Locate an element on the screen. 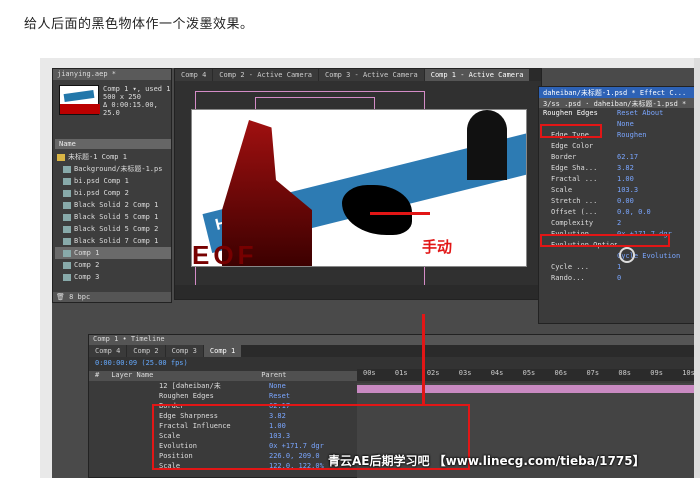 Image resolution: width=700 pixels, height=478 pixels. effect-row: Border 62.17 is located at coordinates (619, 157).